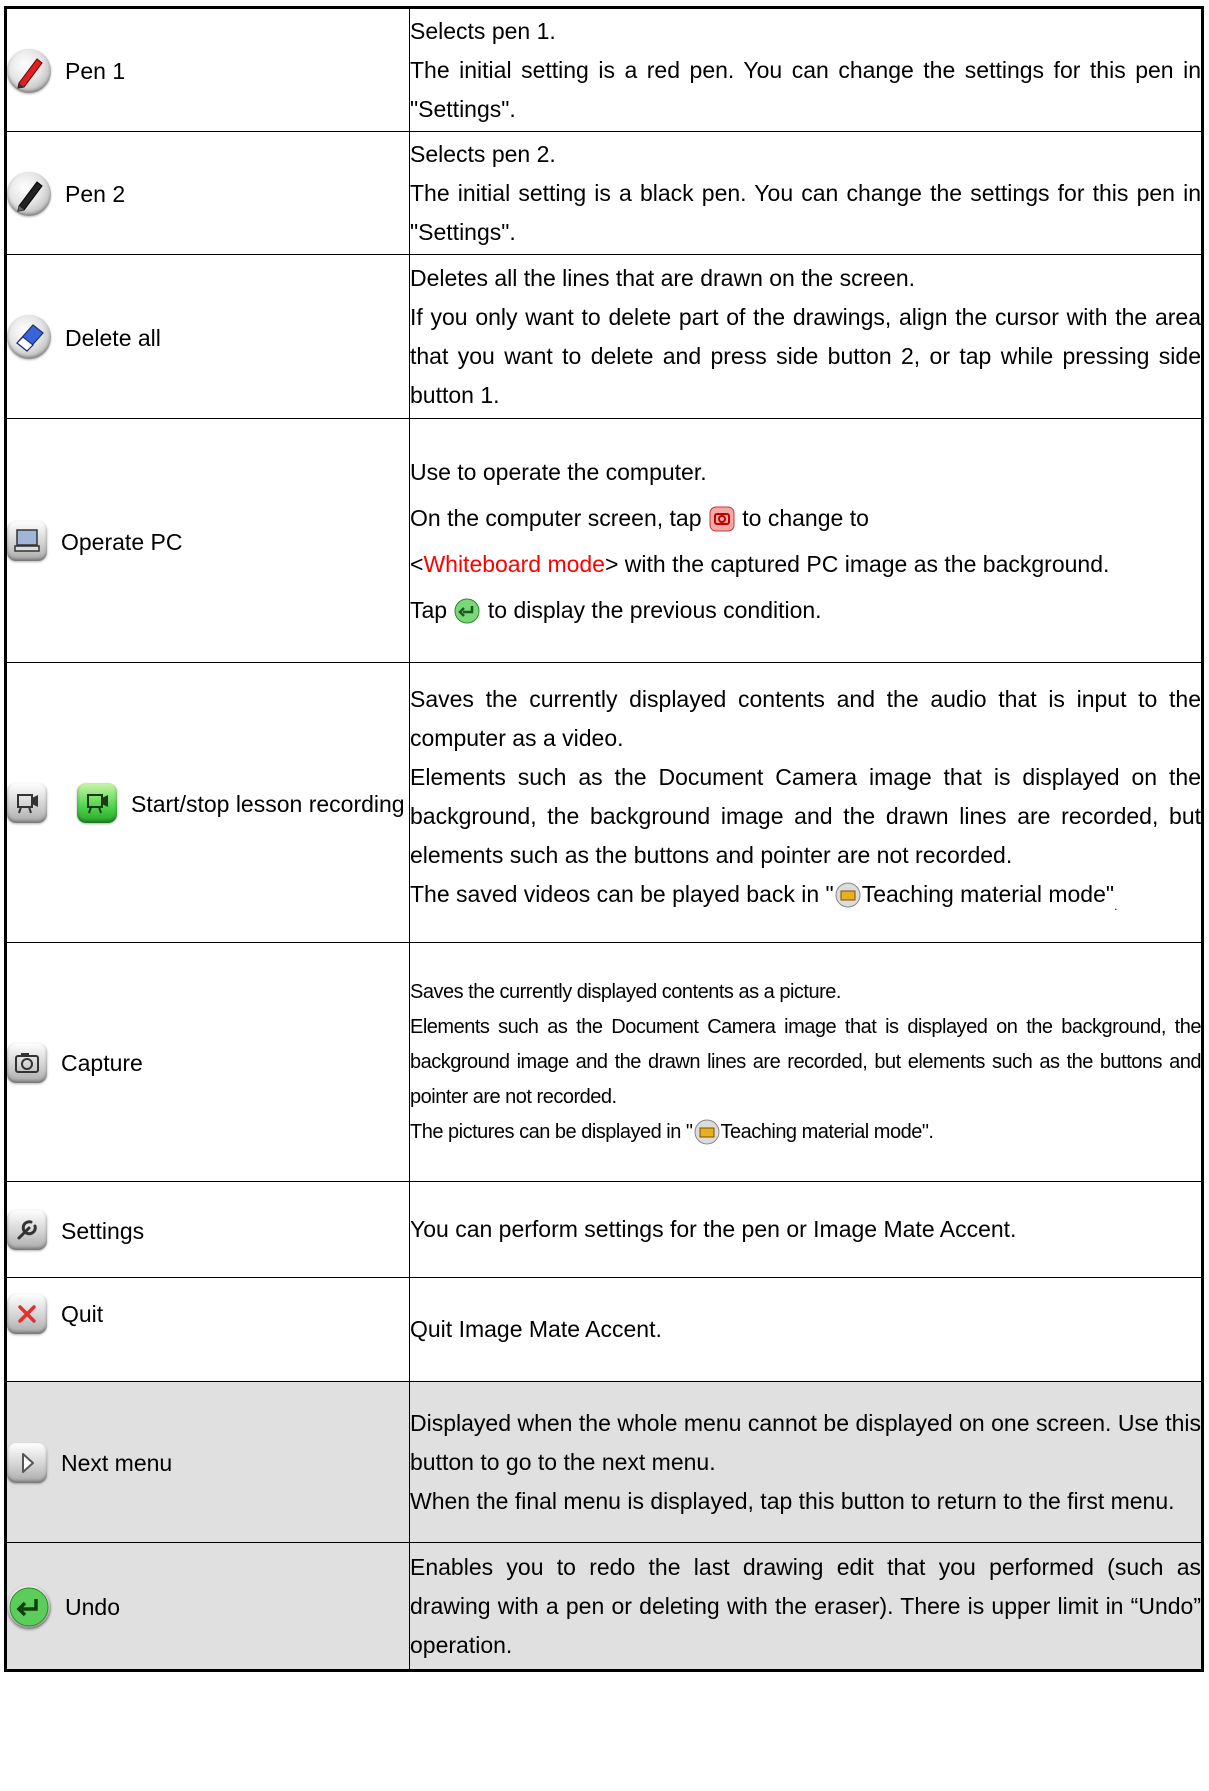 Image resolution: width=1209 pixels, height=1791 pixels. Describe the element at coordinates (97, 803) in the screenshot. I see `recording-active-icon` at that location.